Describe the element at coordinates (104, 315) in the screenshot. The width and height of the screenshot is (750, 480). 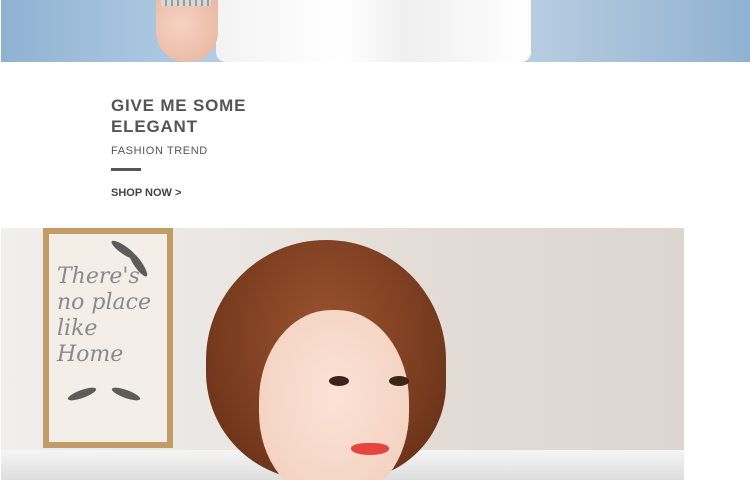
I see `frame-text: There's no place like Home` at that location.